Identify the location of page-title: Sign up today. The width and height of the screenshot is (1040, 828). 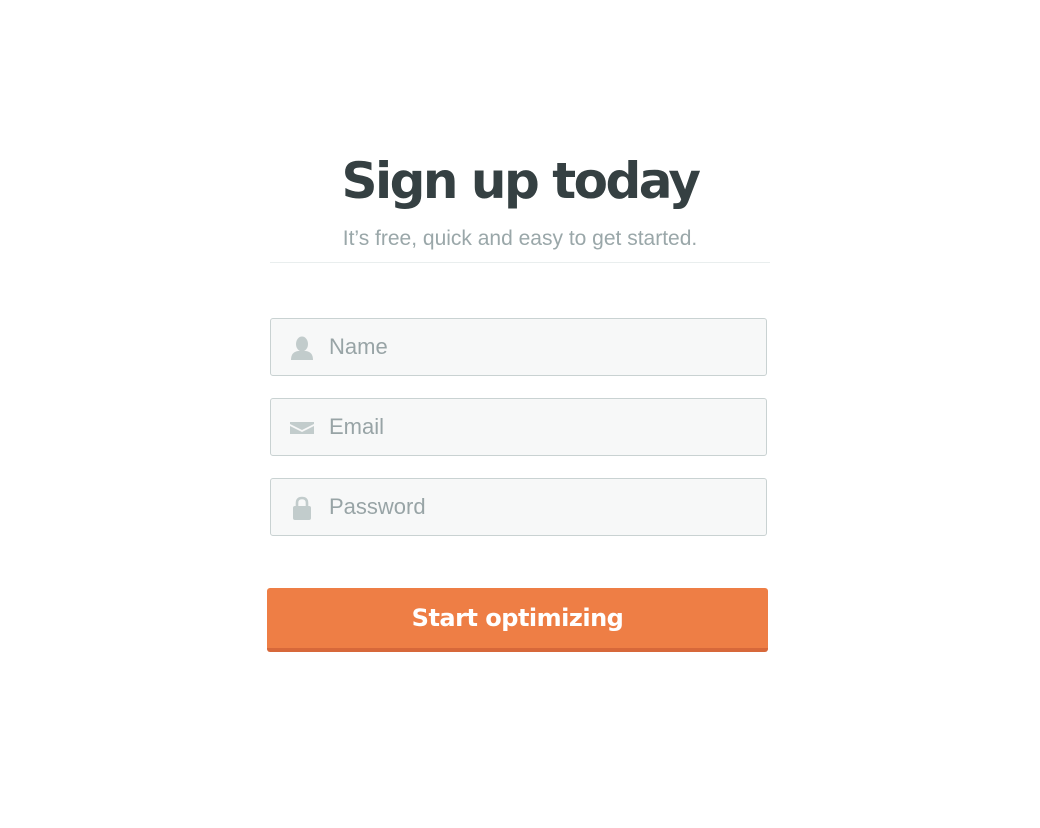
(521, 181).